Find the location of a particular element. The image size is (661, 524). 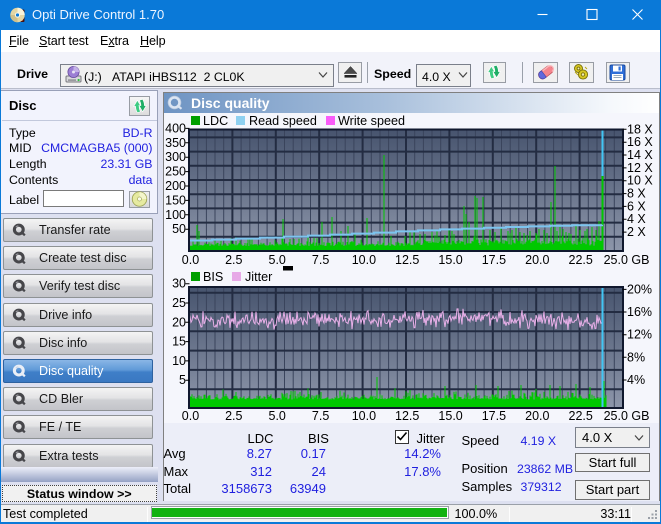

svg-text: 350 is located at coordinates (175, 143).